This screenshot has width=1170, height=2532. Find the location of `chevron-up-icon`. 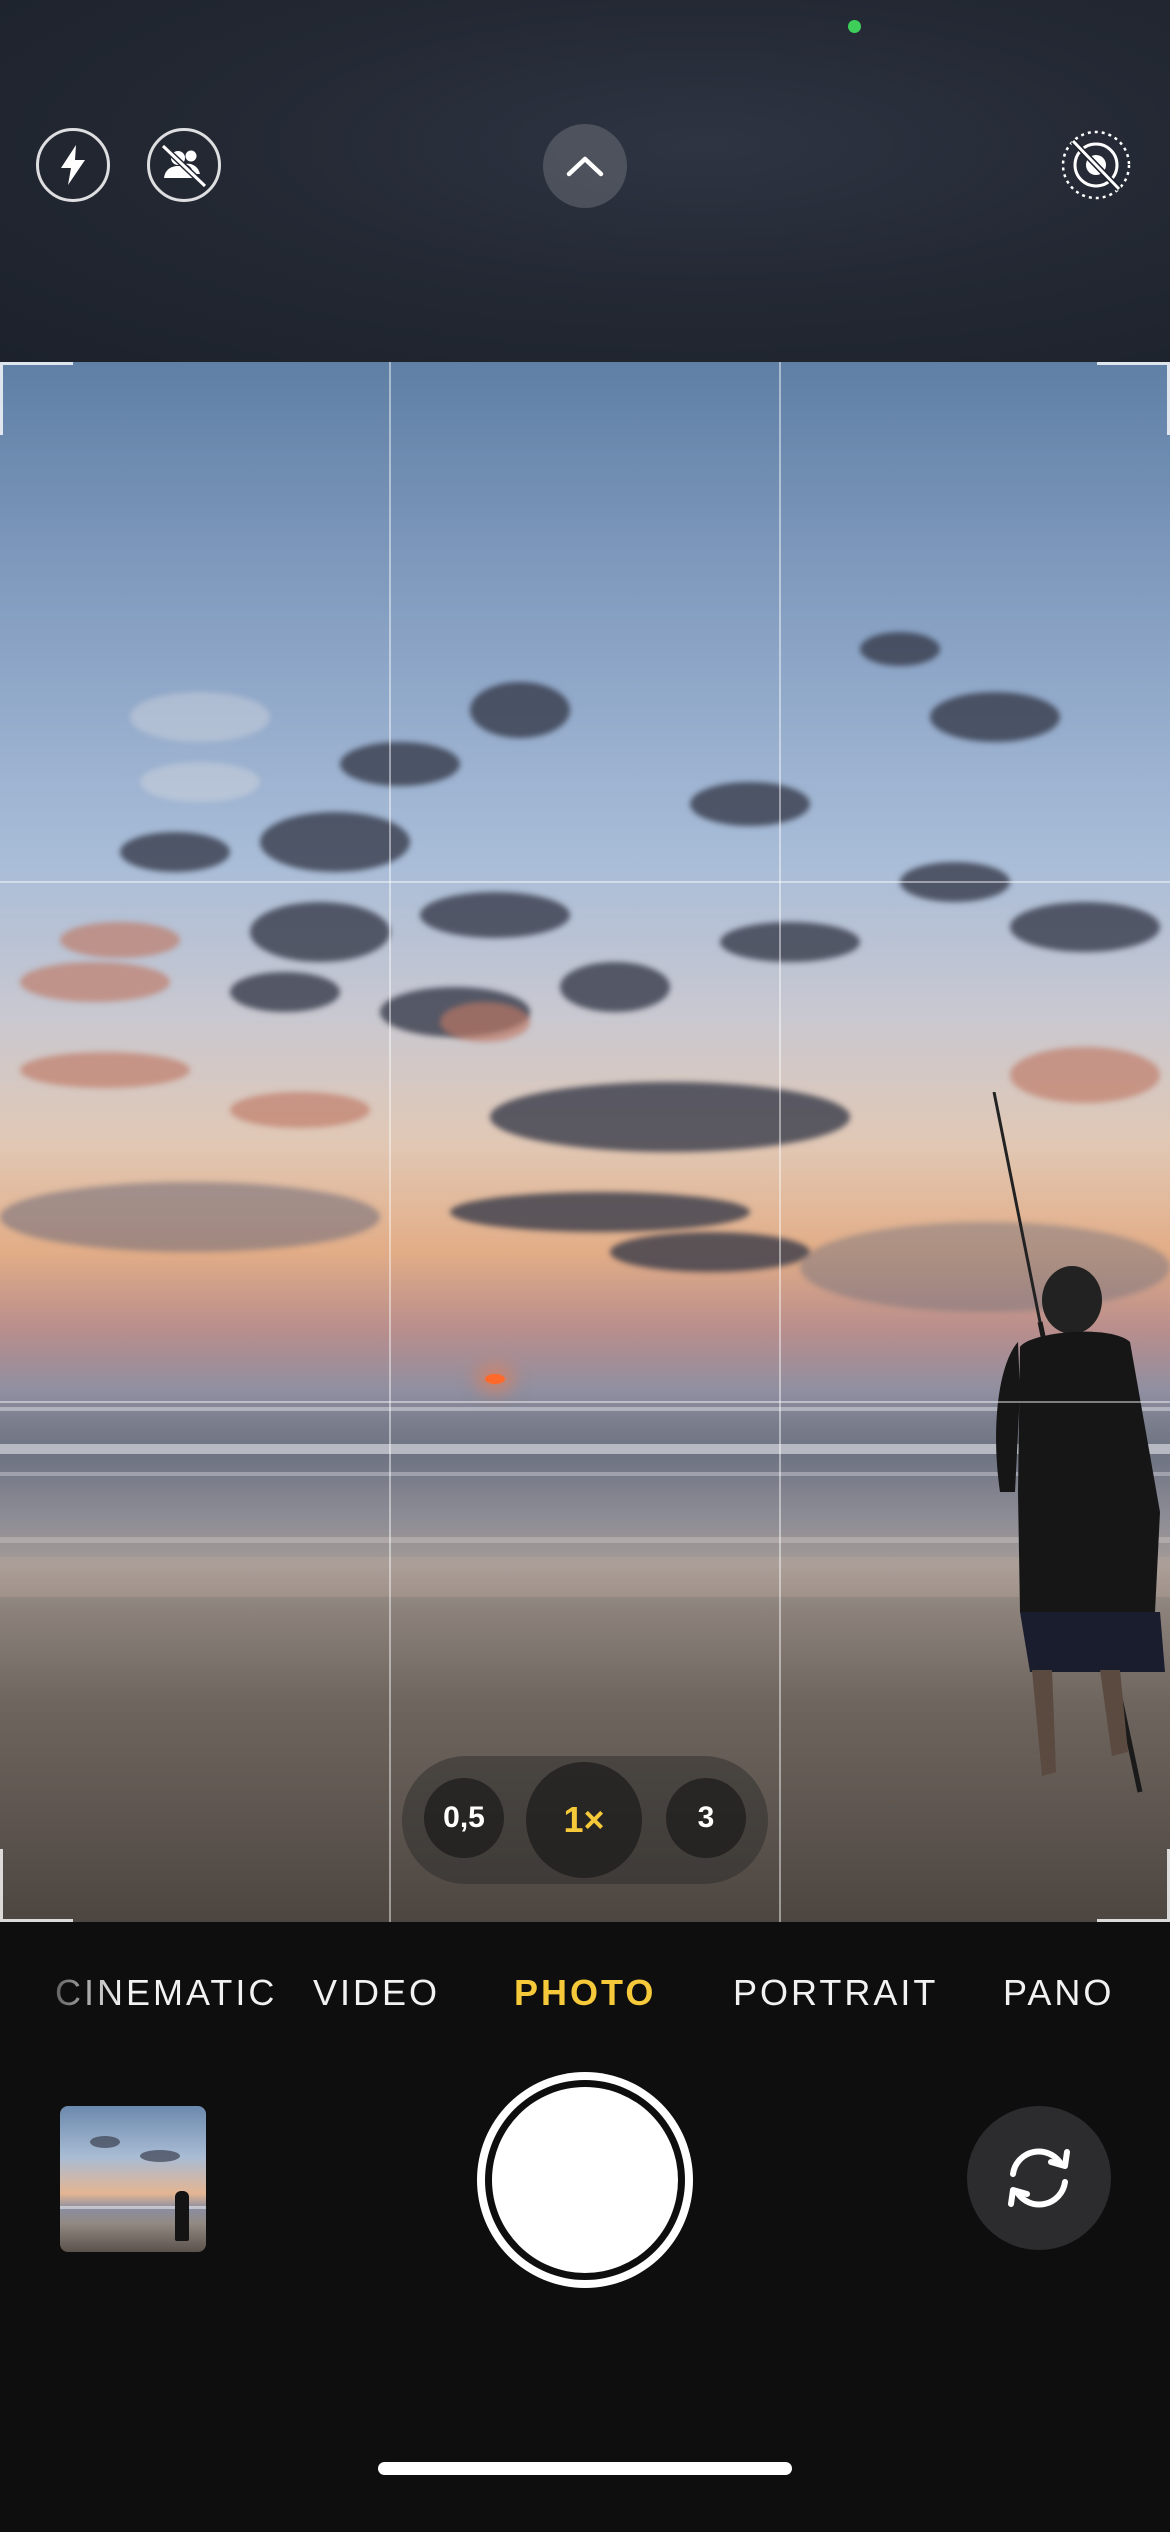

chevron-up-icon is located at coordinates (585, 166).